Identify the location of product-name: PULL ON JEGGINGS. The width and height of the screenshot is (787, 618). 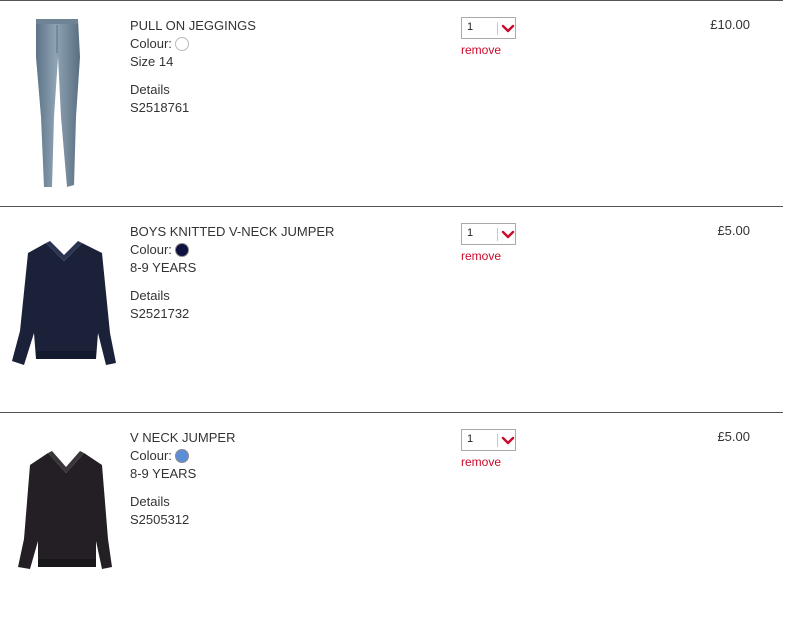
(280, 26).